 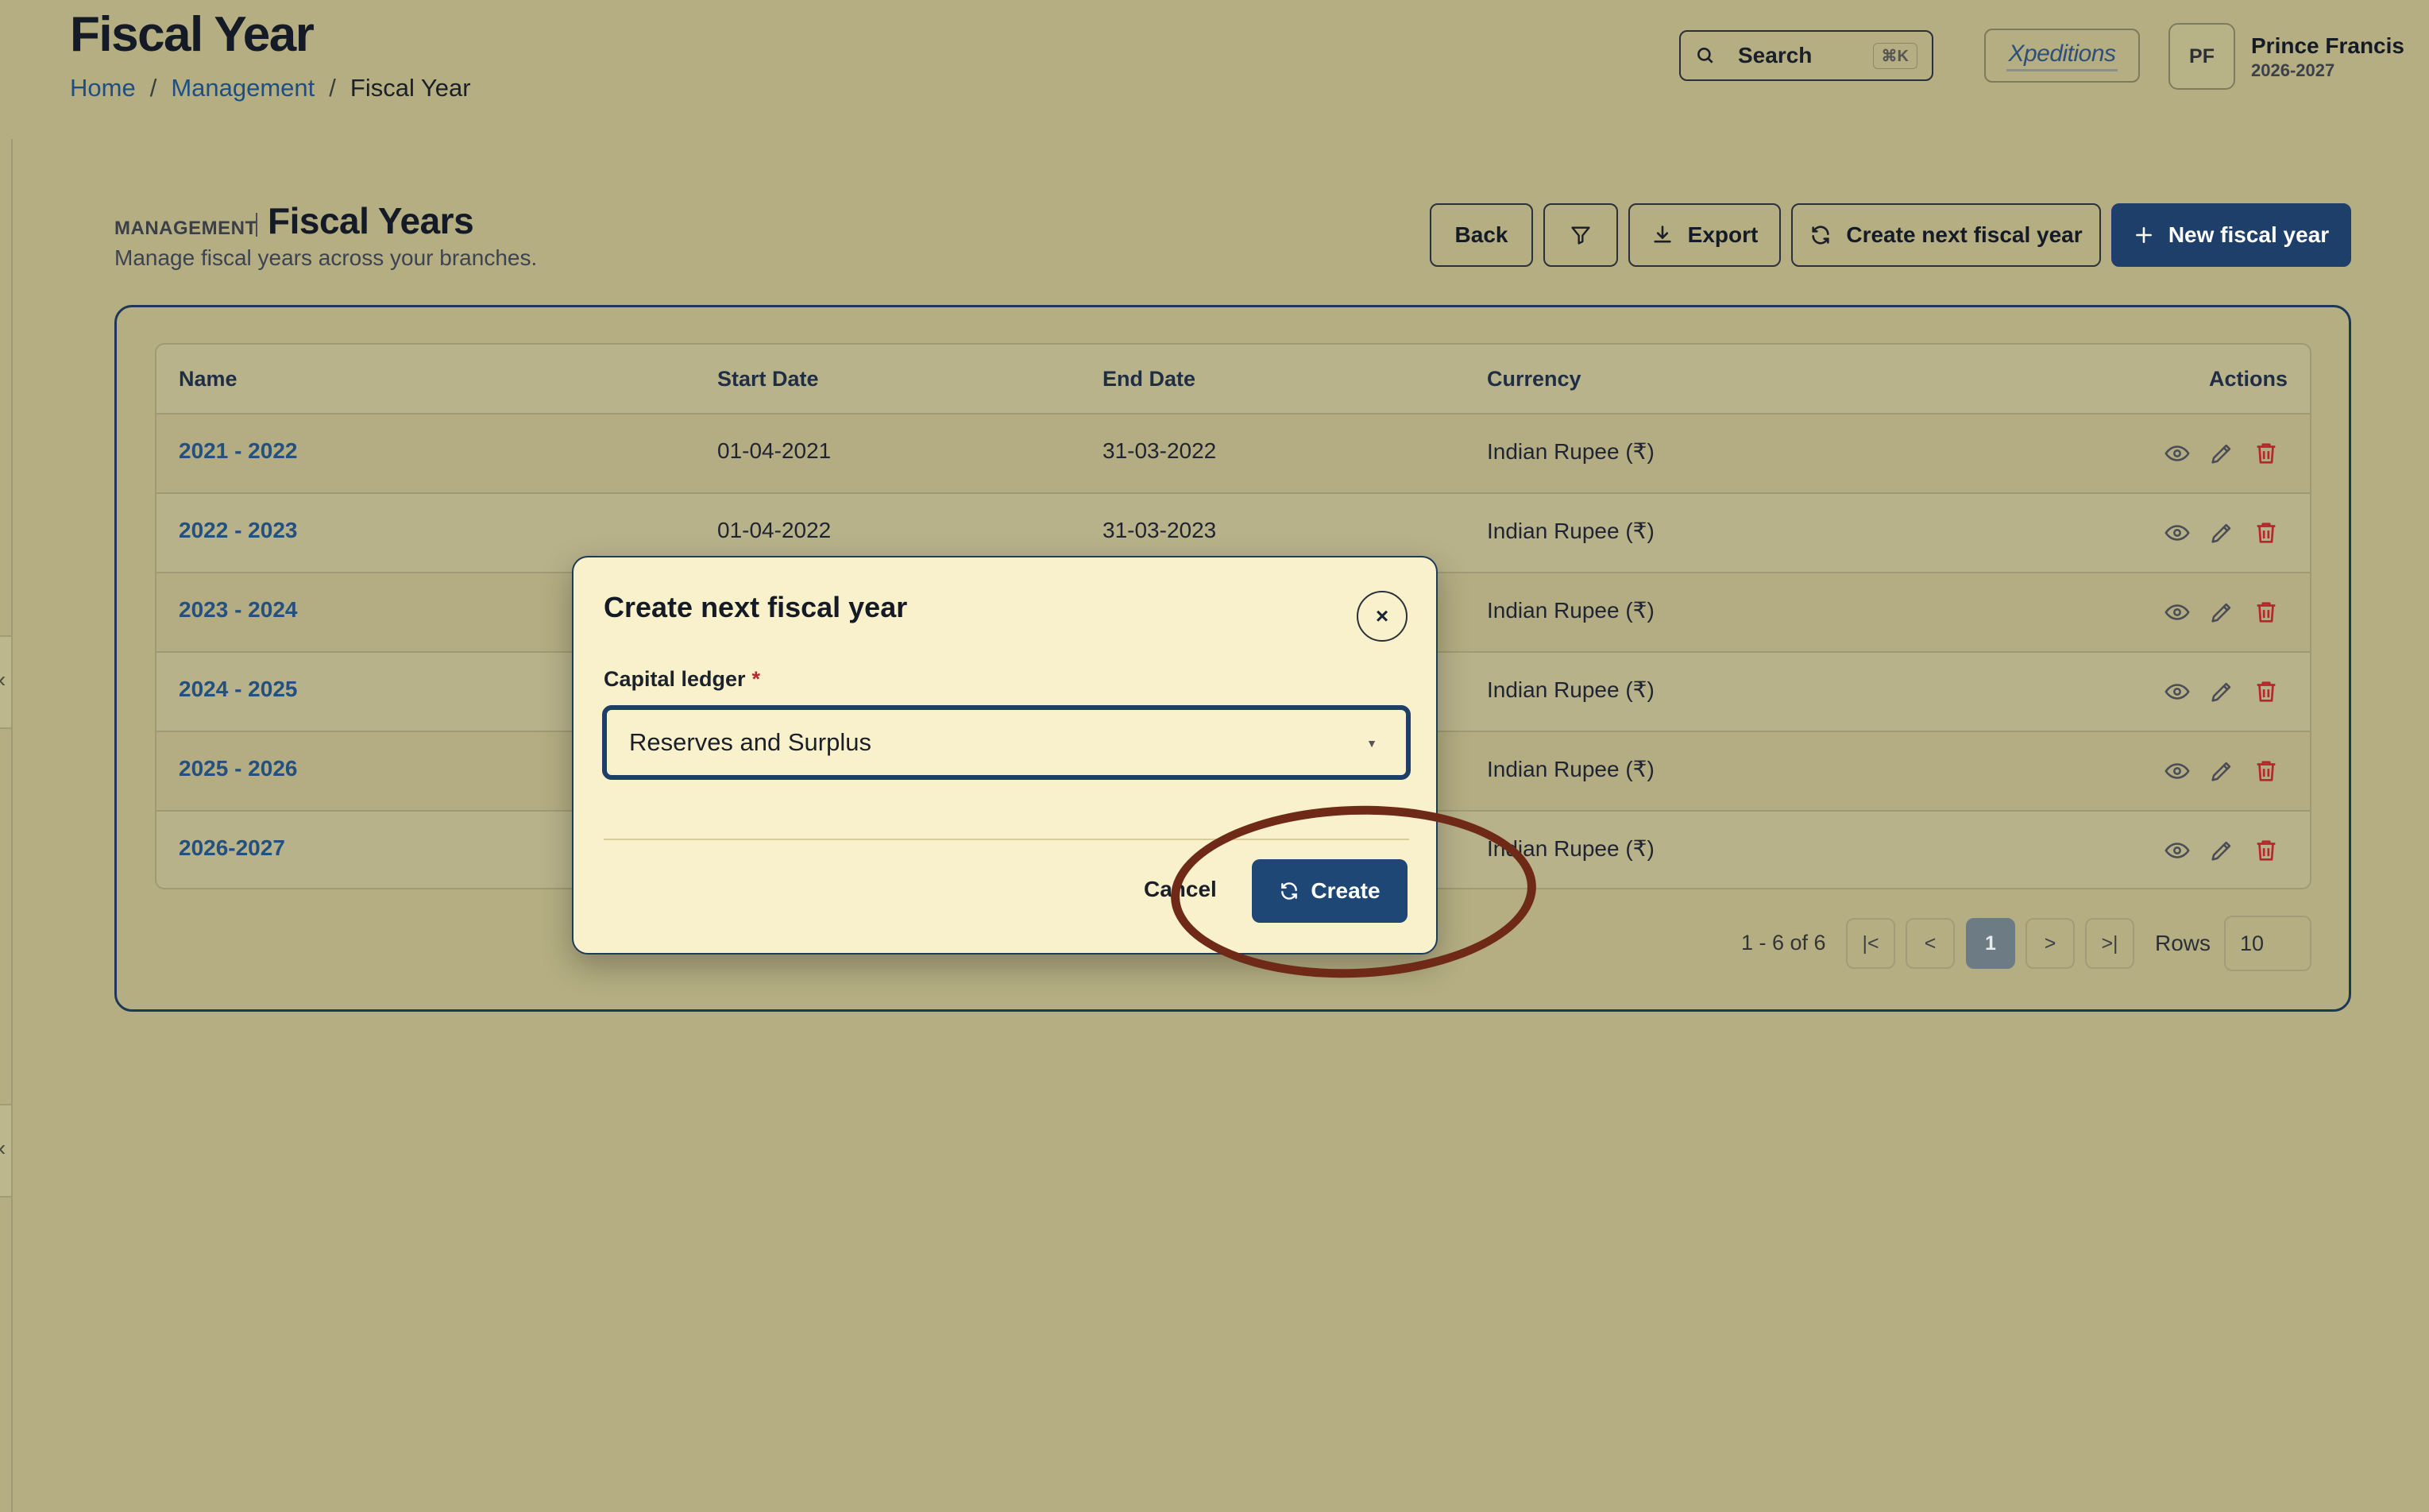 What do you see at coordinates (1006, 839) in the screenshot?
I see `dialog-divider` at bounding box center [1006, 839].